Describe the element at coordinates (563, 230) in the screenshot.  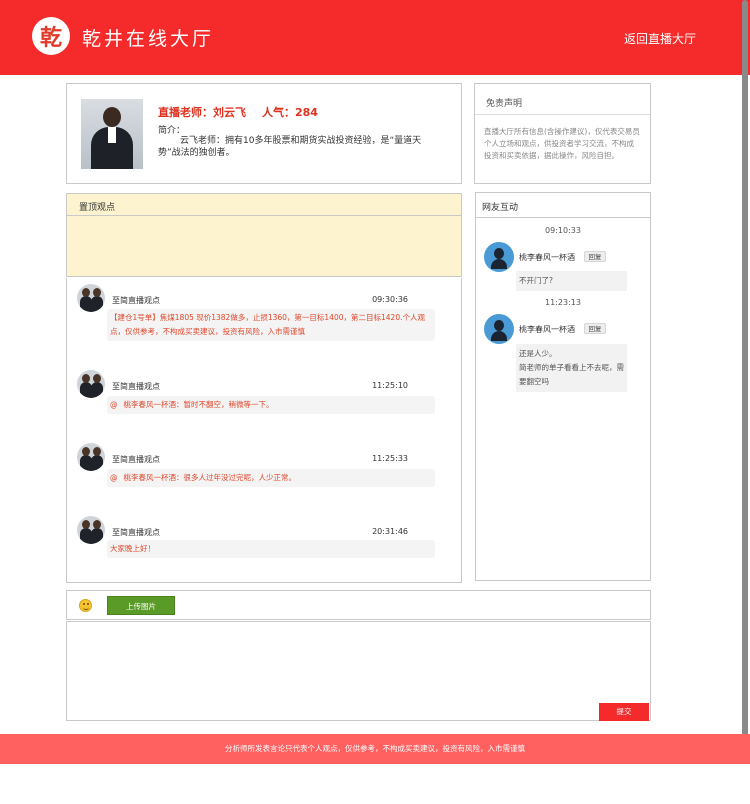
I see `chat-time: 09:10:33` at that location.